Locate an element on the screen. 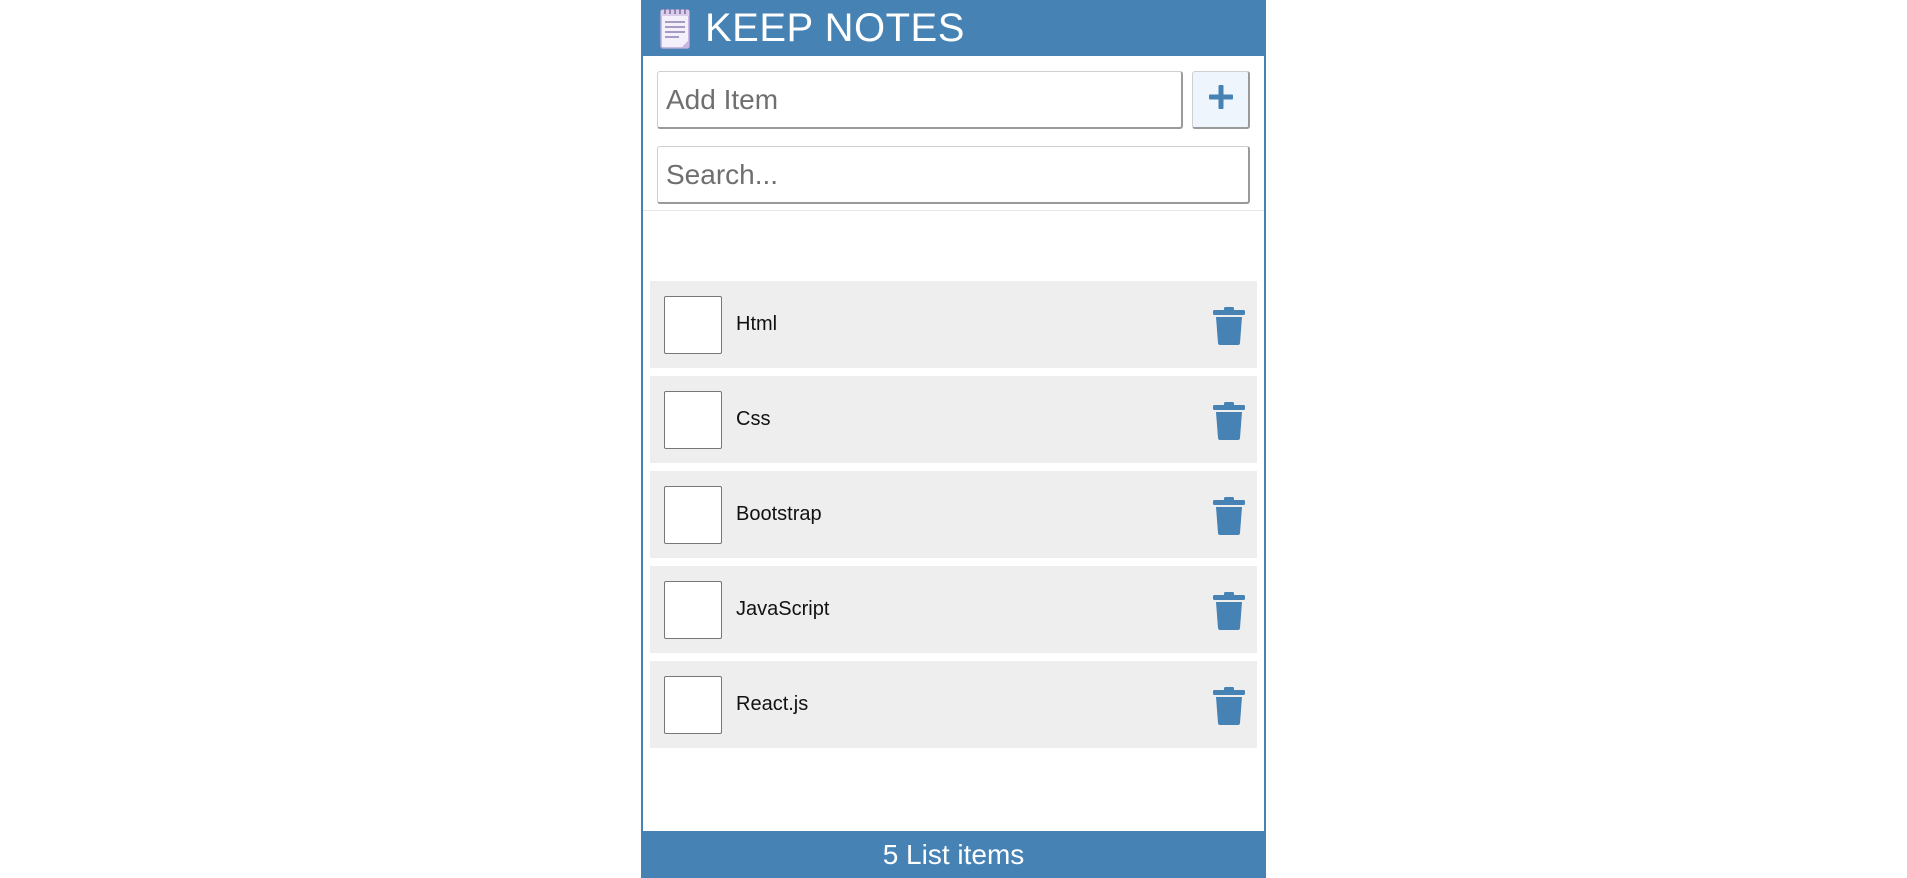 This screenshot has width=1907, height=878. plus-icon is located at coordinates (1221, 99).